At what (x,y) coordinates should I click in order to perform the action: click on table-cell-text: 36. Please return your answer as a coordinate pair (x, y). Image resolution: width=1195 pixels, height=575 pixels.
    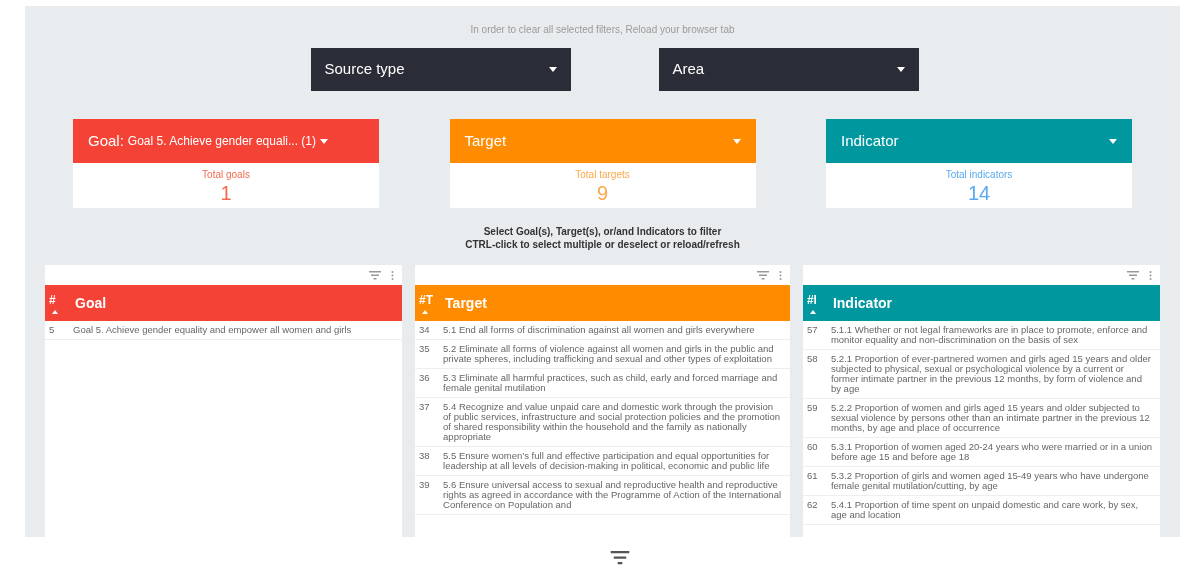
    Looking at the image, I should click on (424, 379).